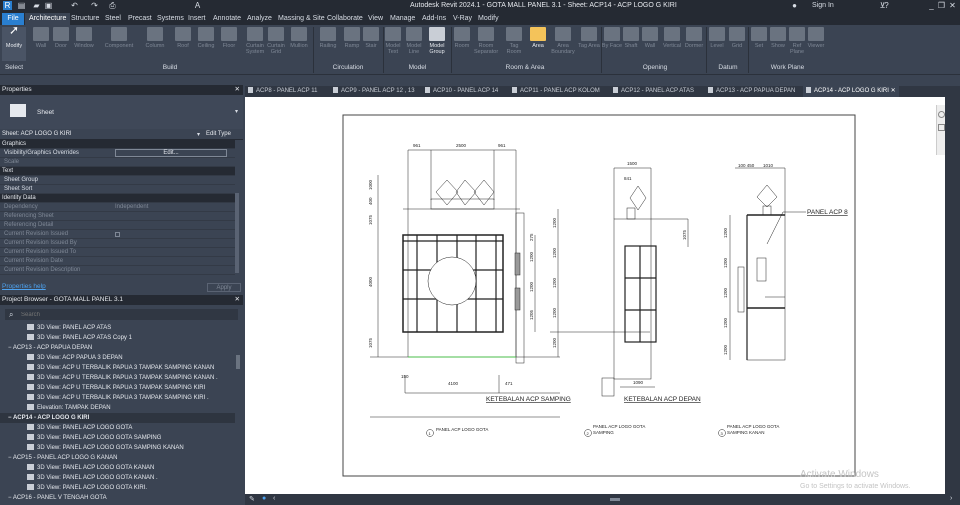 The image size is (960, 505). I want to click on vertical-scrollbar, so click(952, 295).